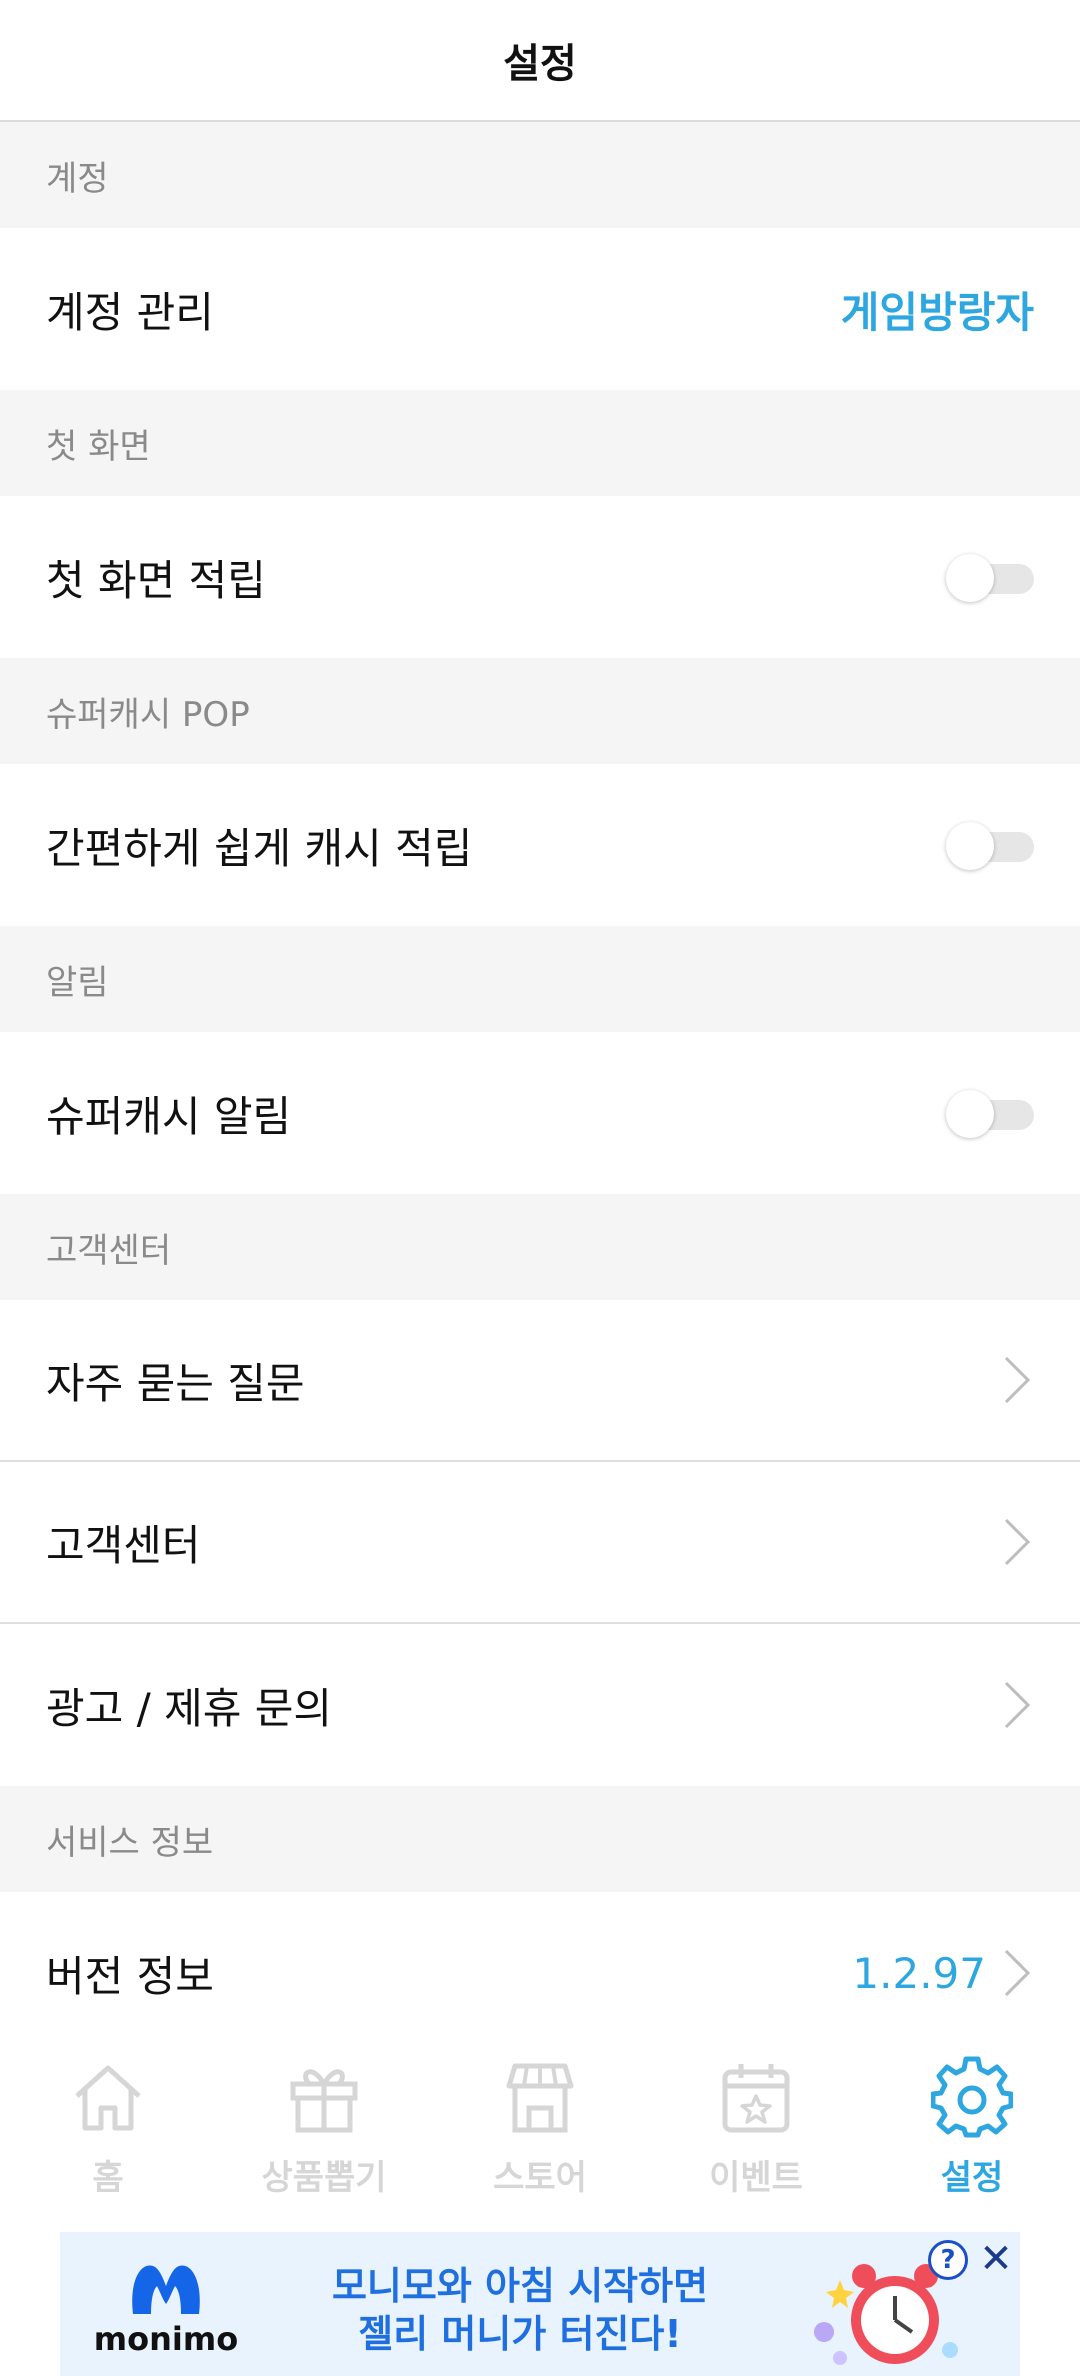 Image resolution: width=1080 pixels, height=2376 pixels. Describe the element at coordinates (108, 2178) in the screenshot. I see `tab-label: 홈` at that location.